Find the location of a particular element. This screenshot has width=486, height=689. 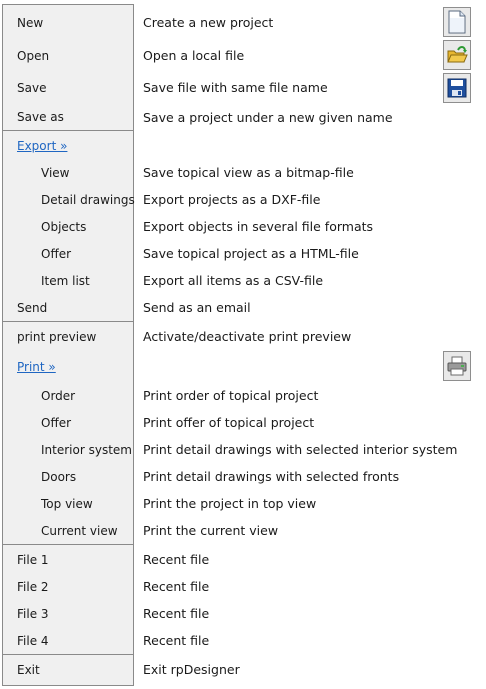

description-new: Create a new project is located at coordinates (208, 22).